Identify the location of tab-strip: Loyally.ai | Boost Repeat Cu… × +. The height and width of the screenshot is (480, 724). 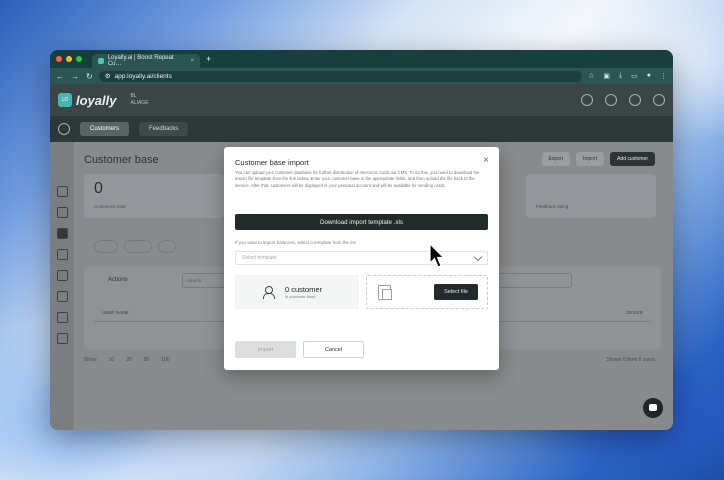
(361, 59).